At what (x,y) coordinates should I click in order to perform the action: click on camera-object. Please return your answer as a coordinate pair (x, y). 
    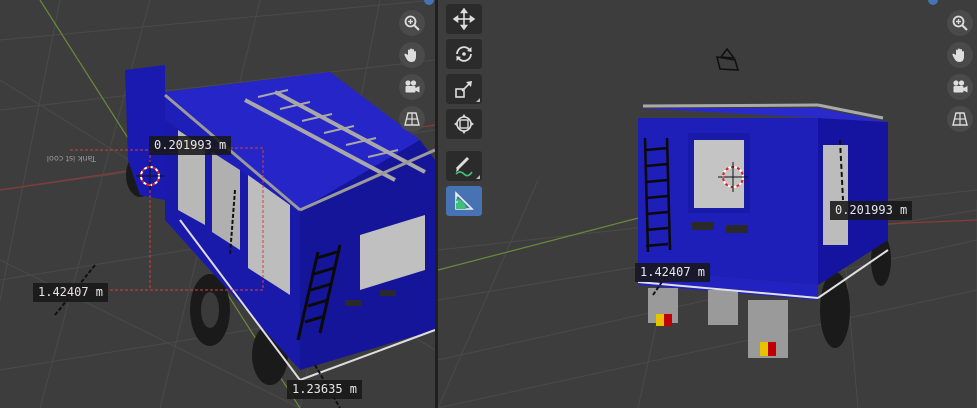
    Looking at the image, I should click on (727, 59).